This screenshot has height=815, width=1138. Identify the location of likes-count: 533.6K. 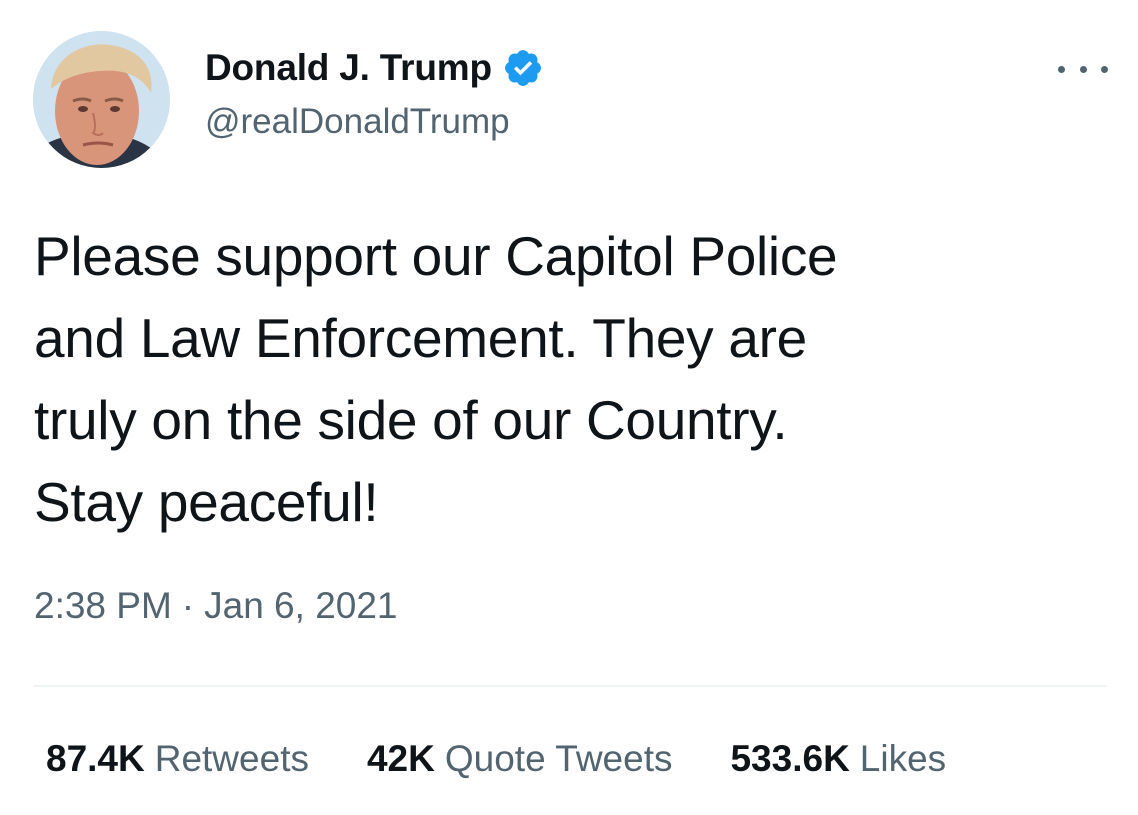
(790, 758).